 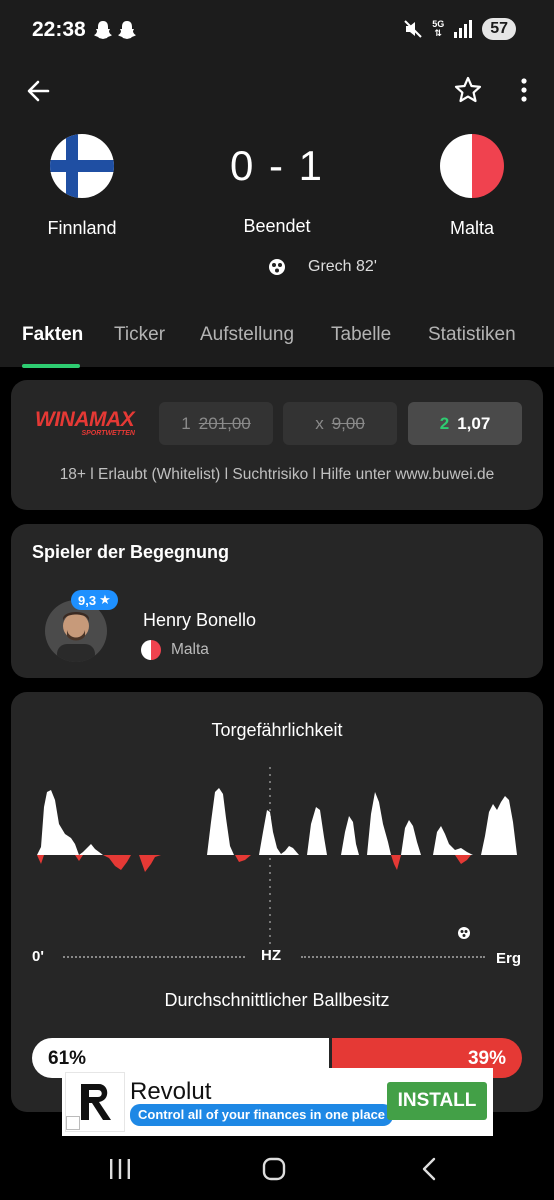 I want to click on odd-draw-label: x, so click(x=319, y=423).